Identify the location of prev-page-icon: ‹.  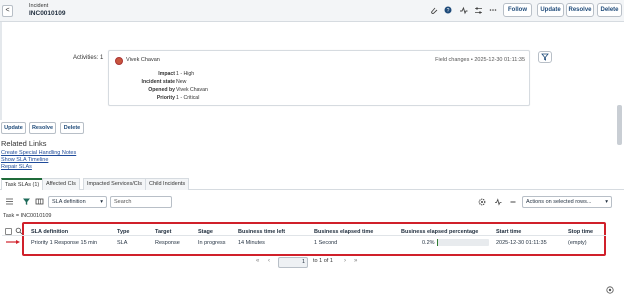
(269, 261).